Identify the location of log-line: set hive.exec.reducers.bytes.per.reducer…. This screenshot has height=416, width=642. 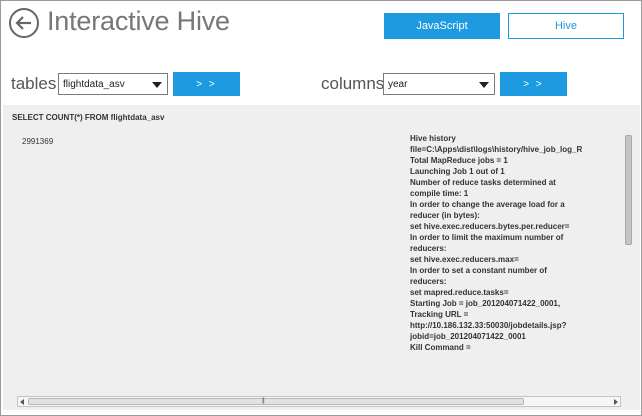
(490, 226).